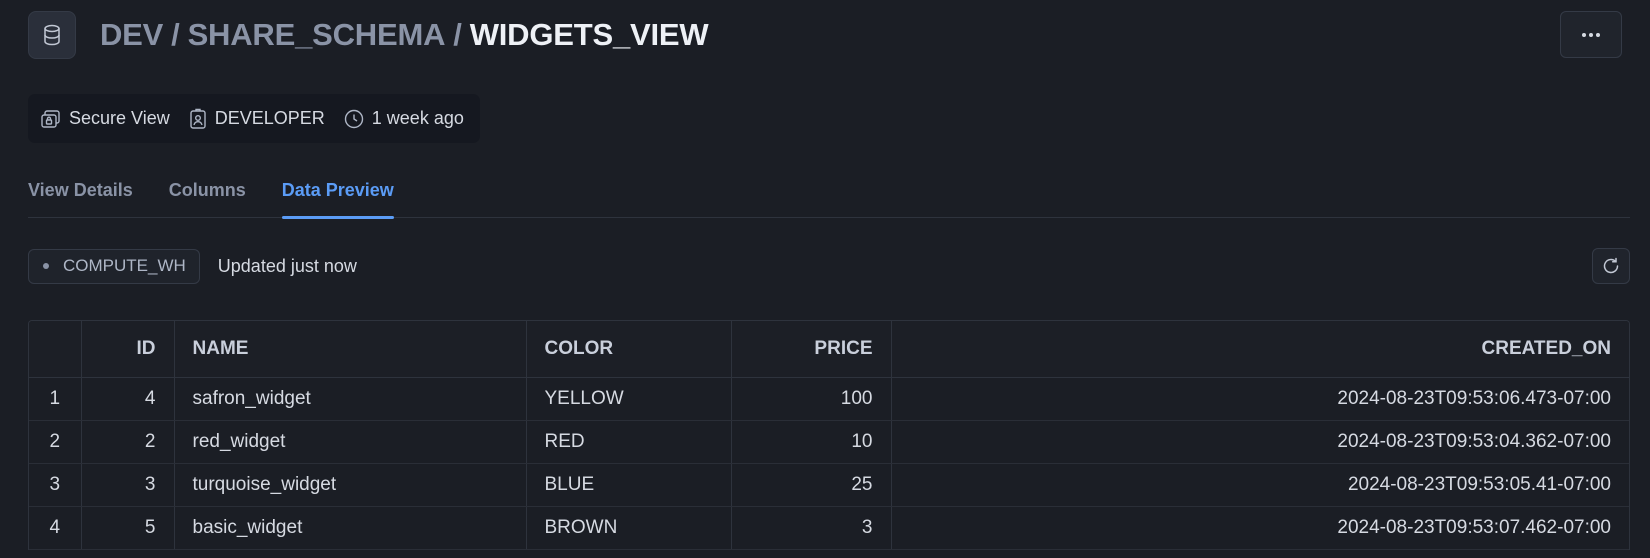  Describe the element at coordinates (1260, 485) in the screenshot. I see `cell-created-on: 2024-08-23T09:53:05.41-07:00` at that location.